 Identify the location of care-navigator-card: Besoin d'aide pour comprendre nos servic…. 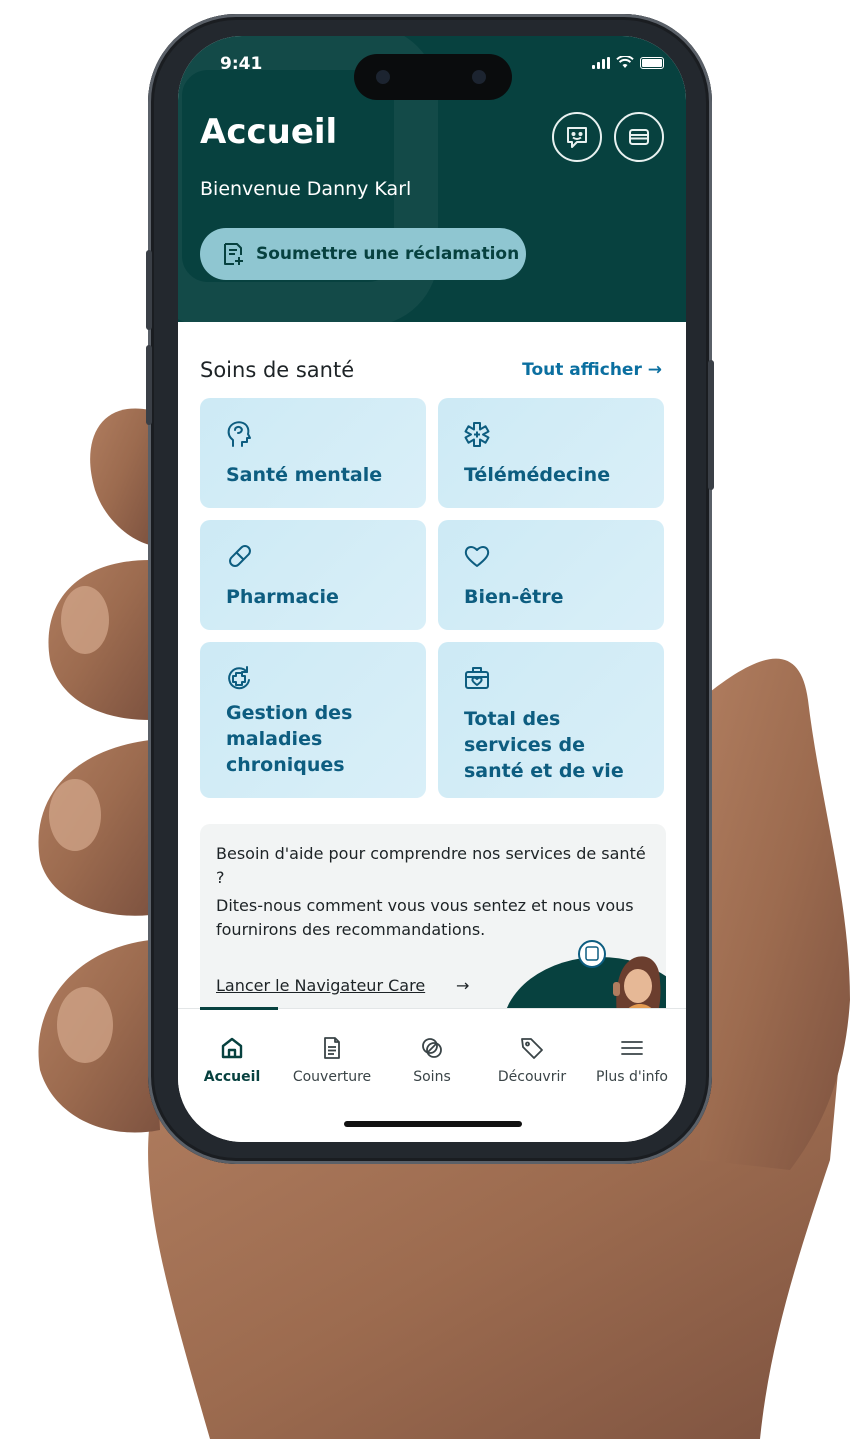
(433, 924).